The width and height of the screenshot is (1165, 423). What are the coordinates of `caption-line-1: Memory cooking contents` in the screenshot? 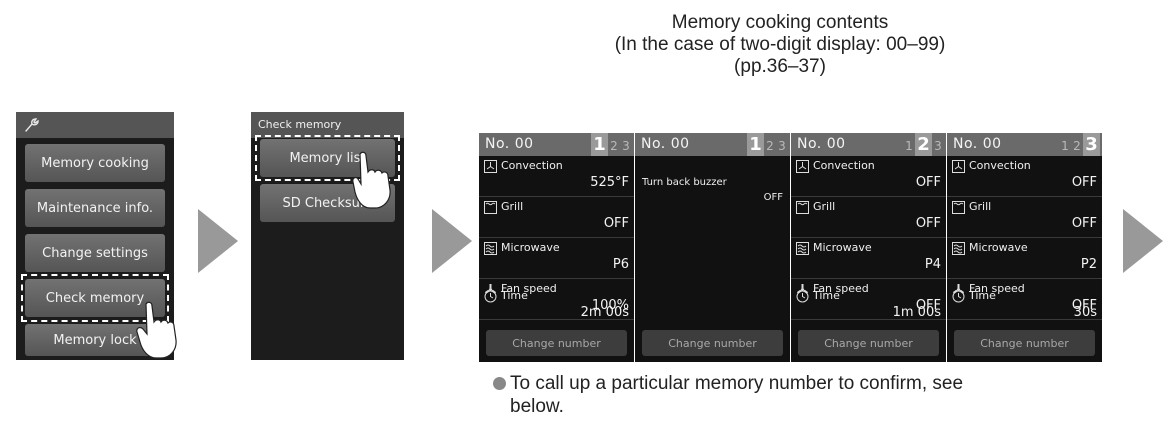 It's located at (780, 22).